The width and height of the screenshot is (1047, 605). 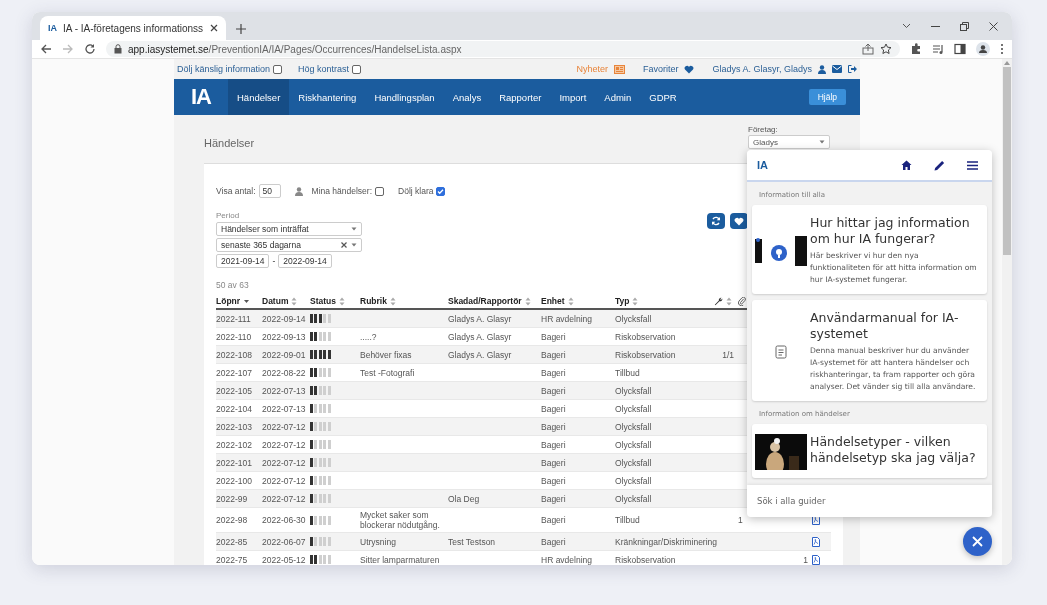 I want to click on logo: IA, so click(x=201, y=97).